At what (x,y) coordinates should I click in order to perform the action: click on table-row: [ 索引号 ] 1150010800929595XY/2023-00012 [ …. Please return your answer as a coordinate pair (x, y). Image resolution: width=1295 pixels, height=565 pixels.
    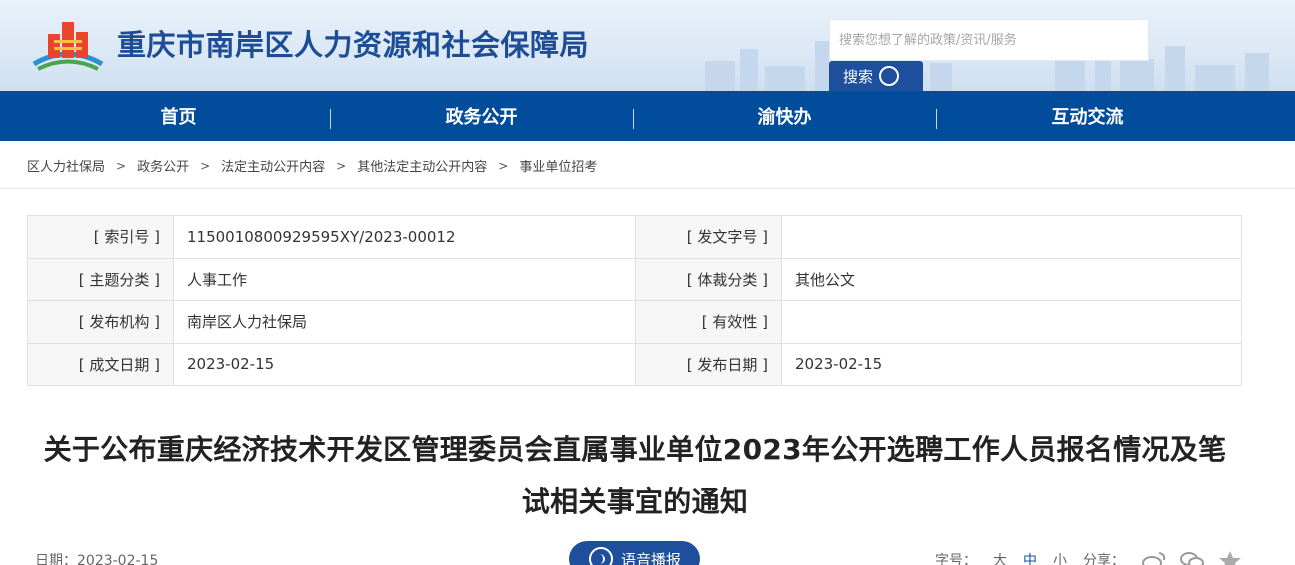
    Looking at the image, I should click on (634, 237).